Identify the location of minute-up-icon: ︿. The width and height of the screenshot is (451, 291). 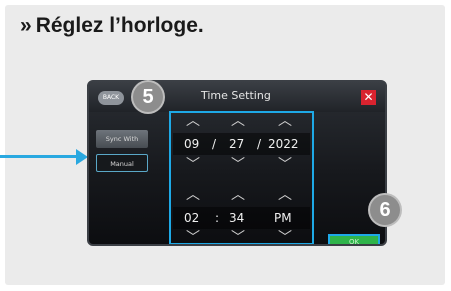
(238, 195).